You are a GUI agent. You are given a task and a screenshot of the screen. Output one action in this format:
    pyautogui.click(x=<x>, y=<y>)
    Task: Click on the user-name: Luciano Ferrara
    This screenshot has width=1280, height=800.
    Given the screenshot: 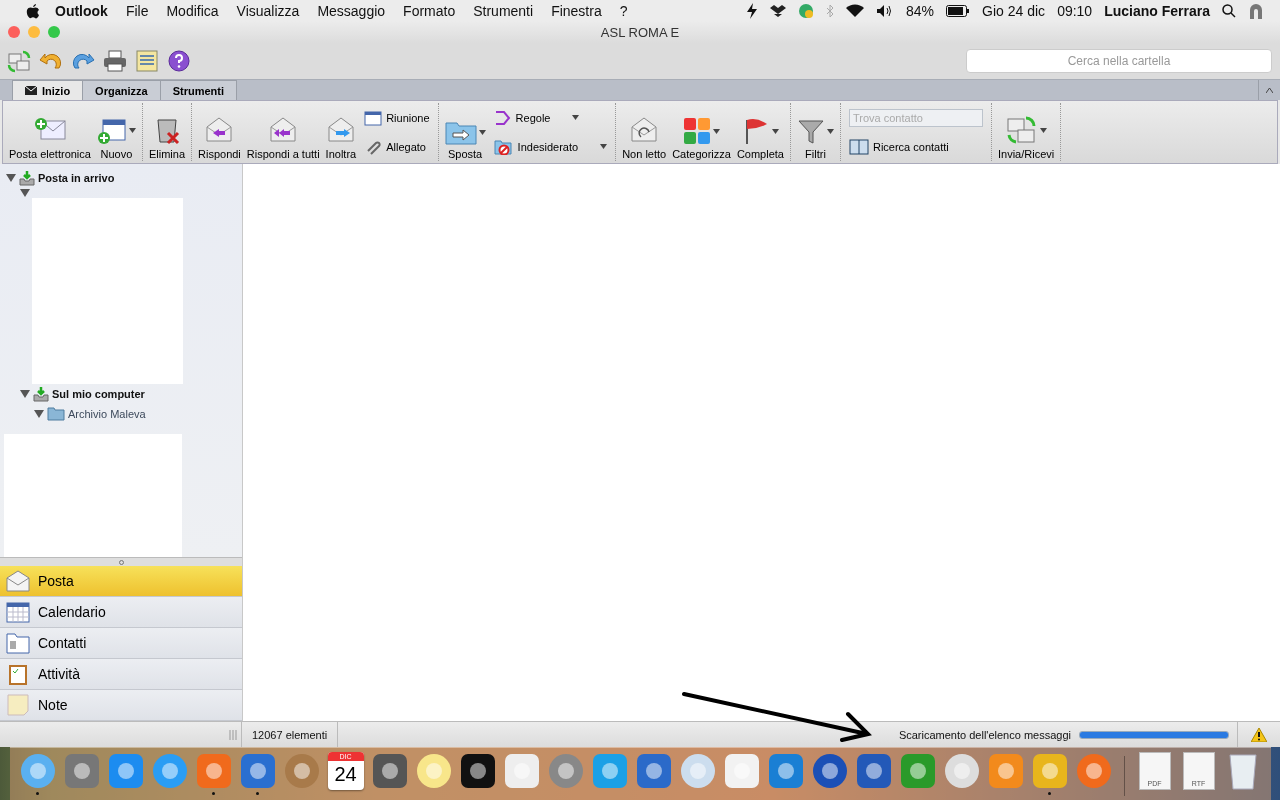 What is the action you would take?
    pyautogui.click(x=1157, y=10)
    